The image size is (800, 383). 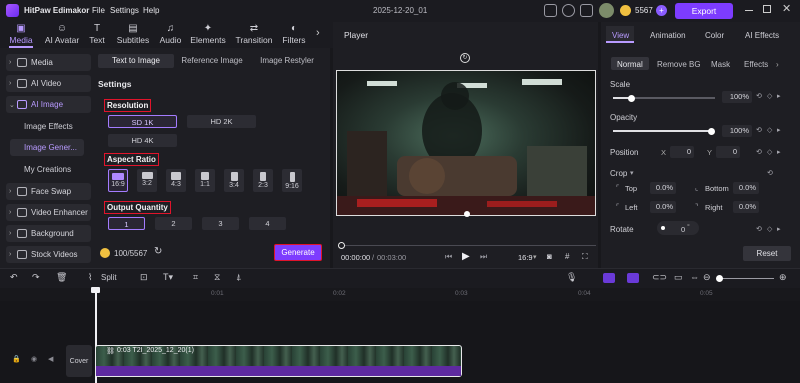 What do you see at coordinates (341, 245) in the screenshot?
I see `player-progress-knob` at bounding box center [341, 245].